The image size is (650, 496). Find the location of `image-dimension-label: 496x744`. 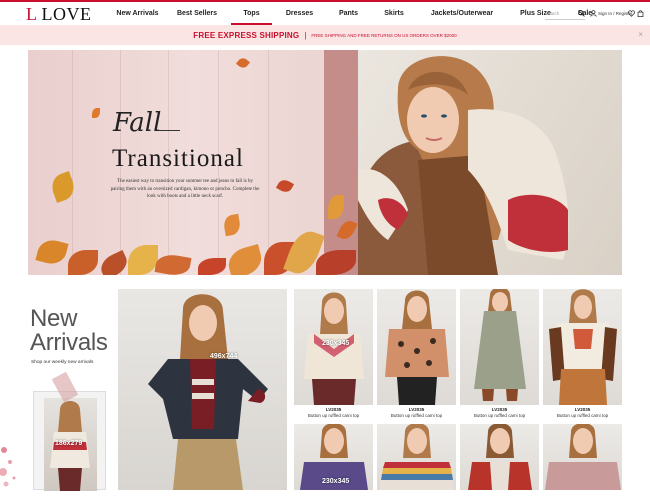

image-dimension-label: 496x744 is located at coordinates (224, 356).